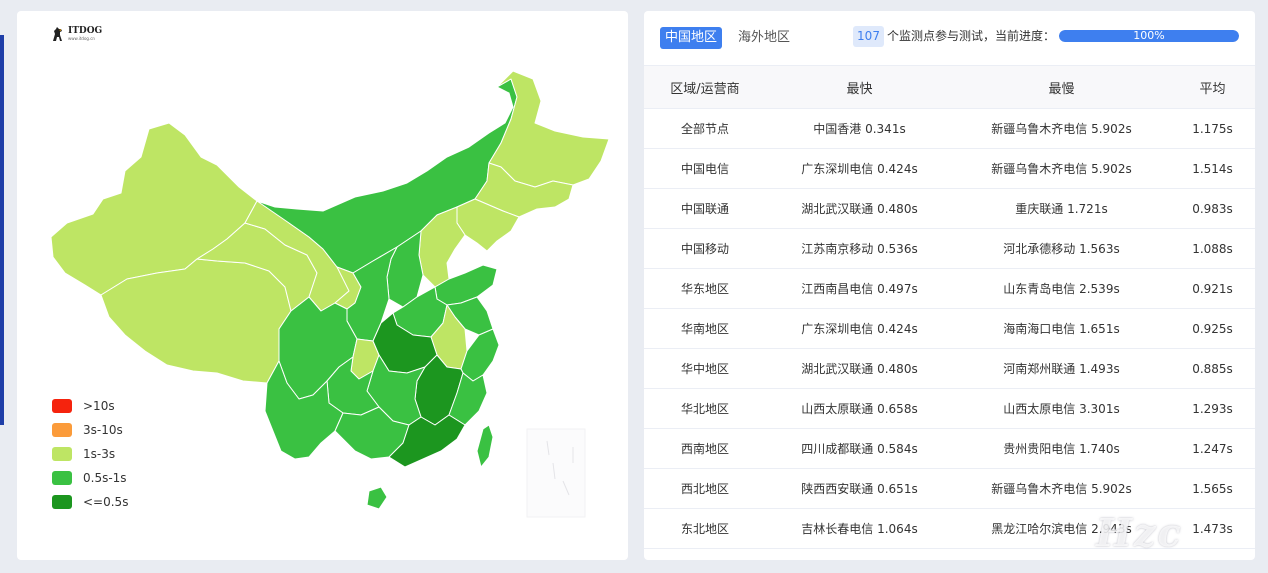 The height and width of the screenshot is (573, 1268). Describe the element at coordinates (705, 87) in the screenshot. I see `column-header-region: 区域/运营商` at that location.